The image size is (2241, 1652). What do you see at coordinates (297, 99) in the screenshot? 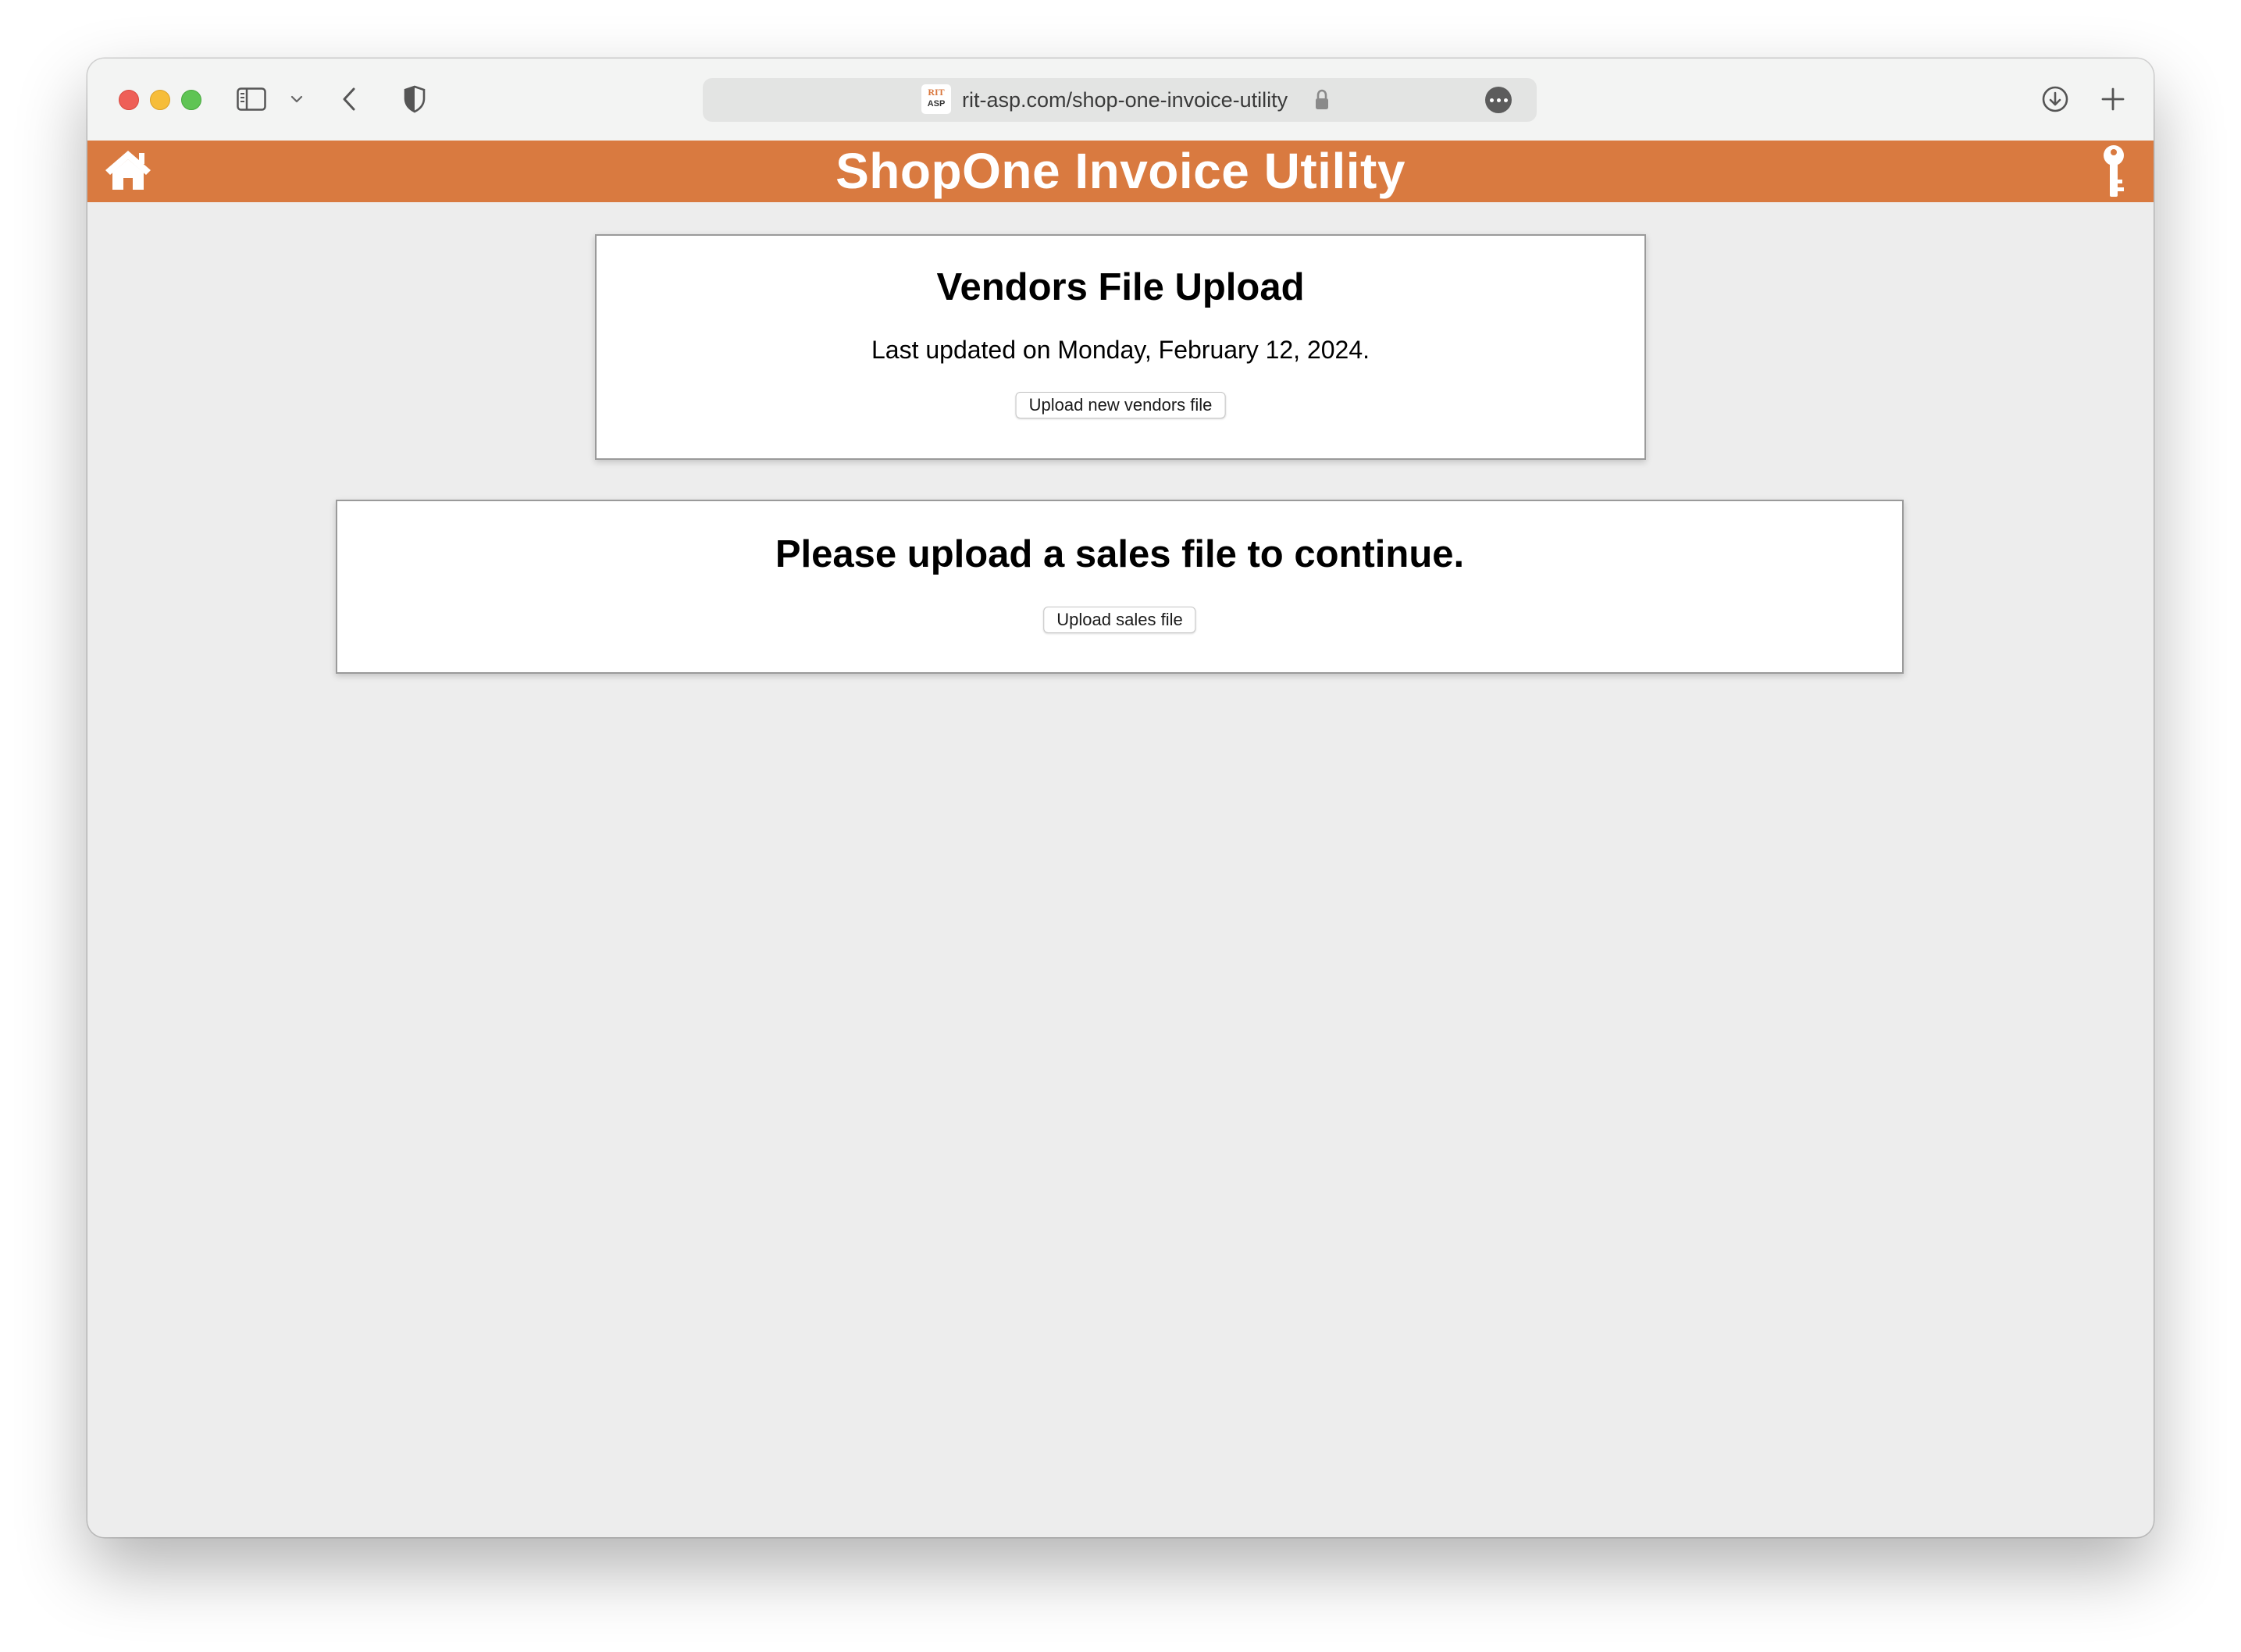
I see `chevron-down-icon` at bounding box center [297, 99].